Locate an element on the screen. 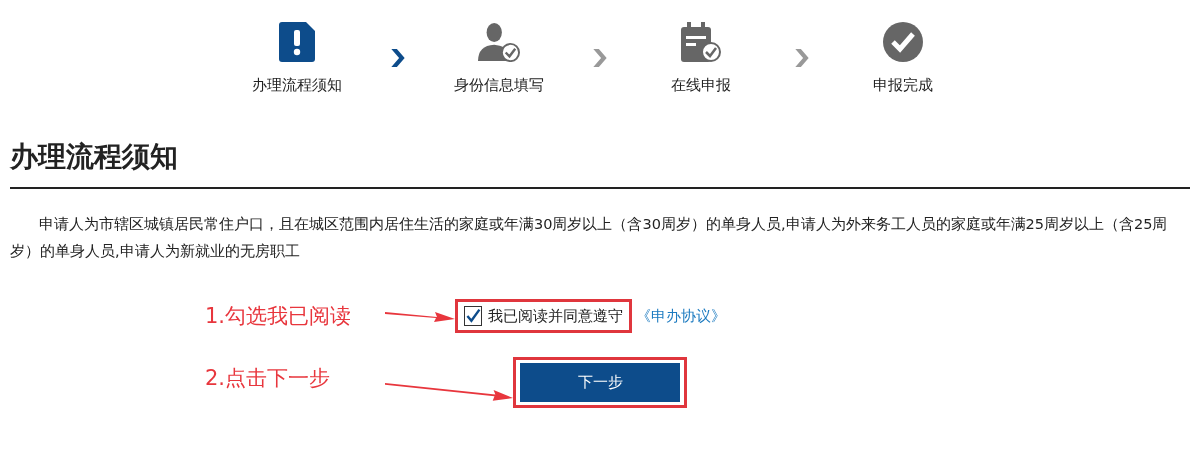 This screenshot has height=456, width=1200. next-button: 下一步 is located at coordinates (600, 382).